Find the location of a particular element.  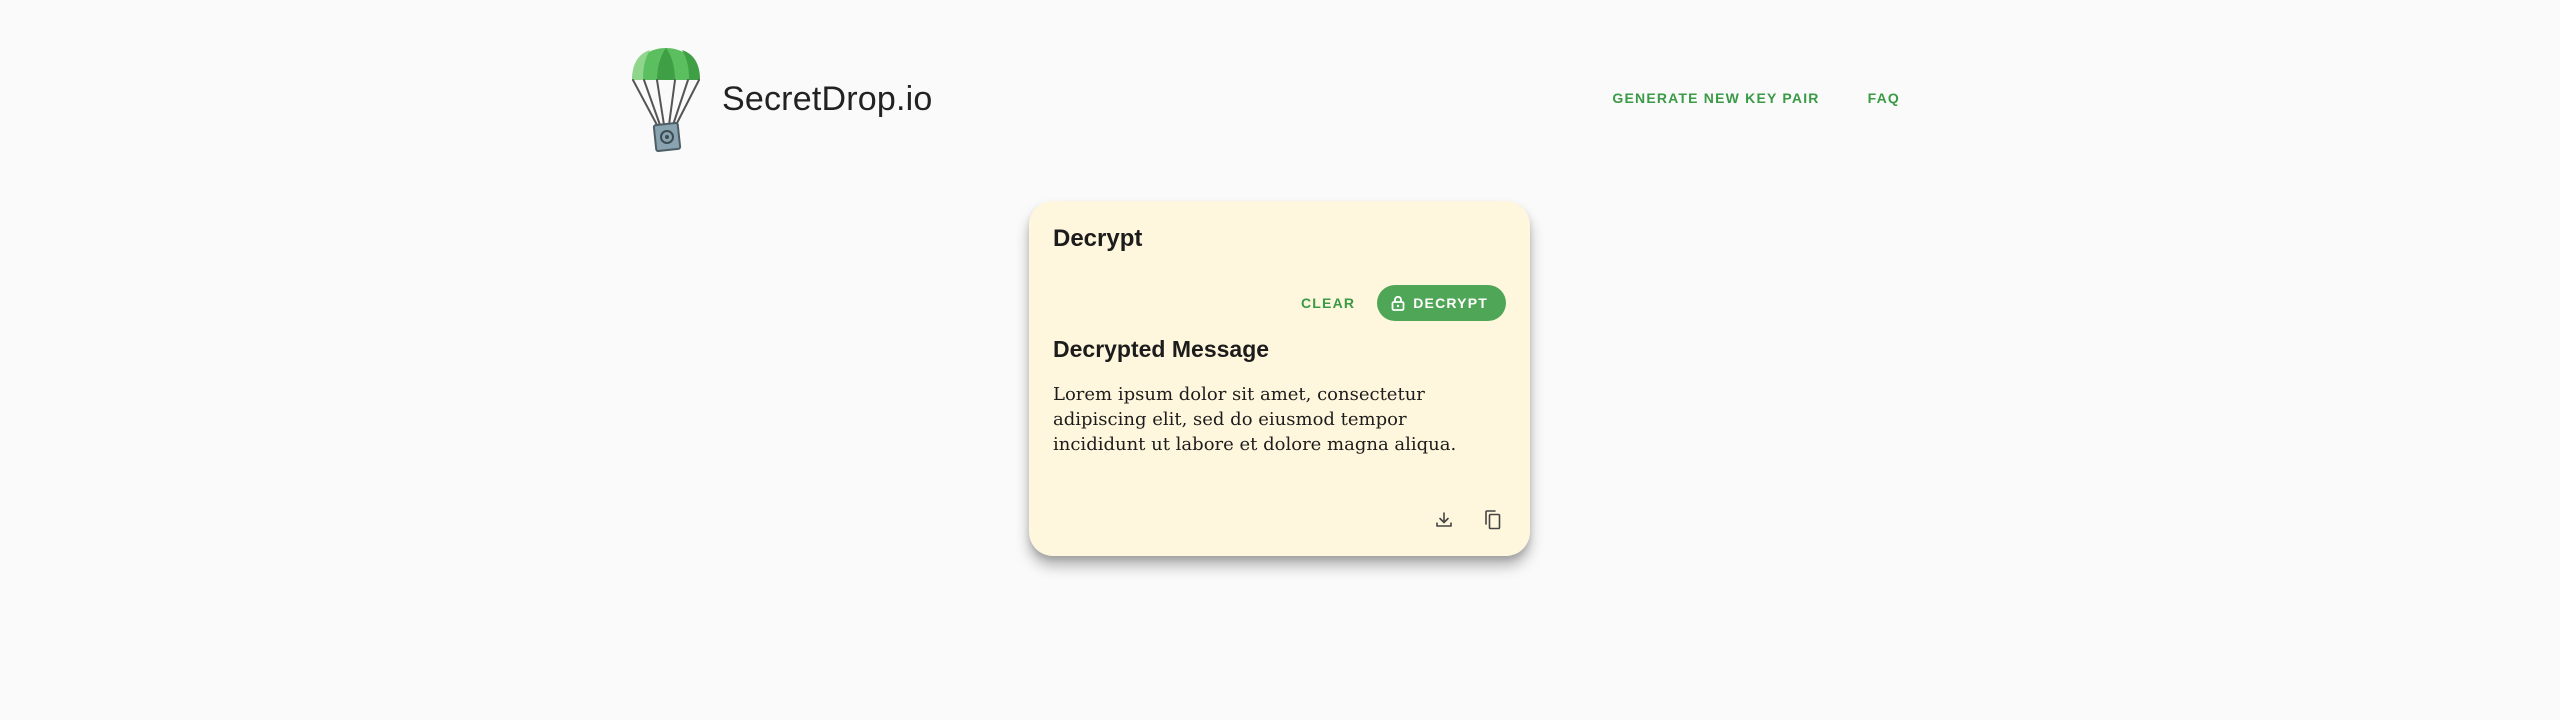

decrypted-message-heading: Decrypted Message is located at coordinates (1161, 349).